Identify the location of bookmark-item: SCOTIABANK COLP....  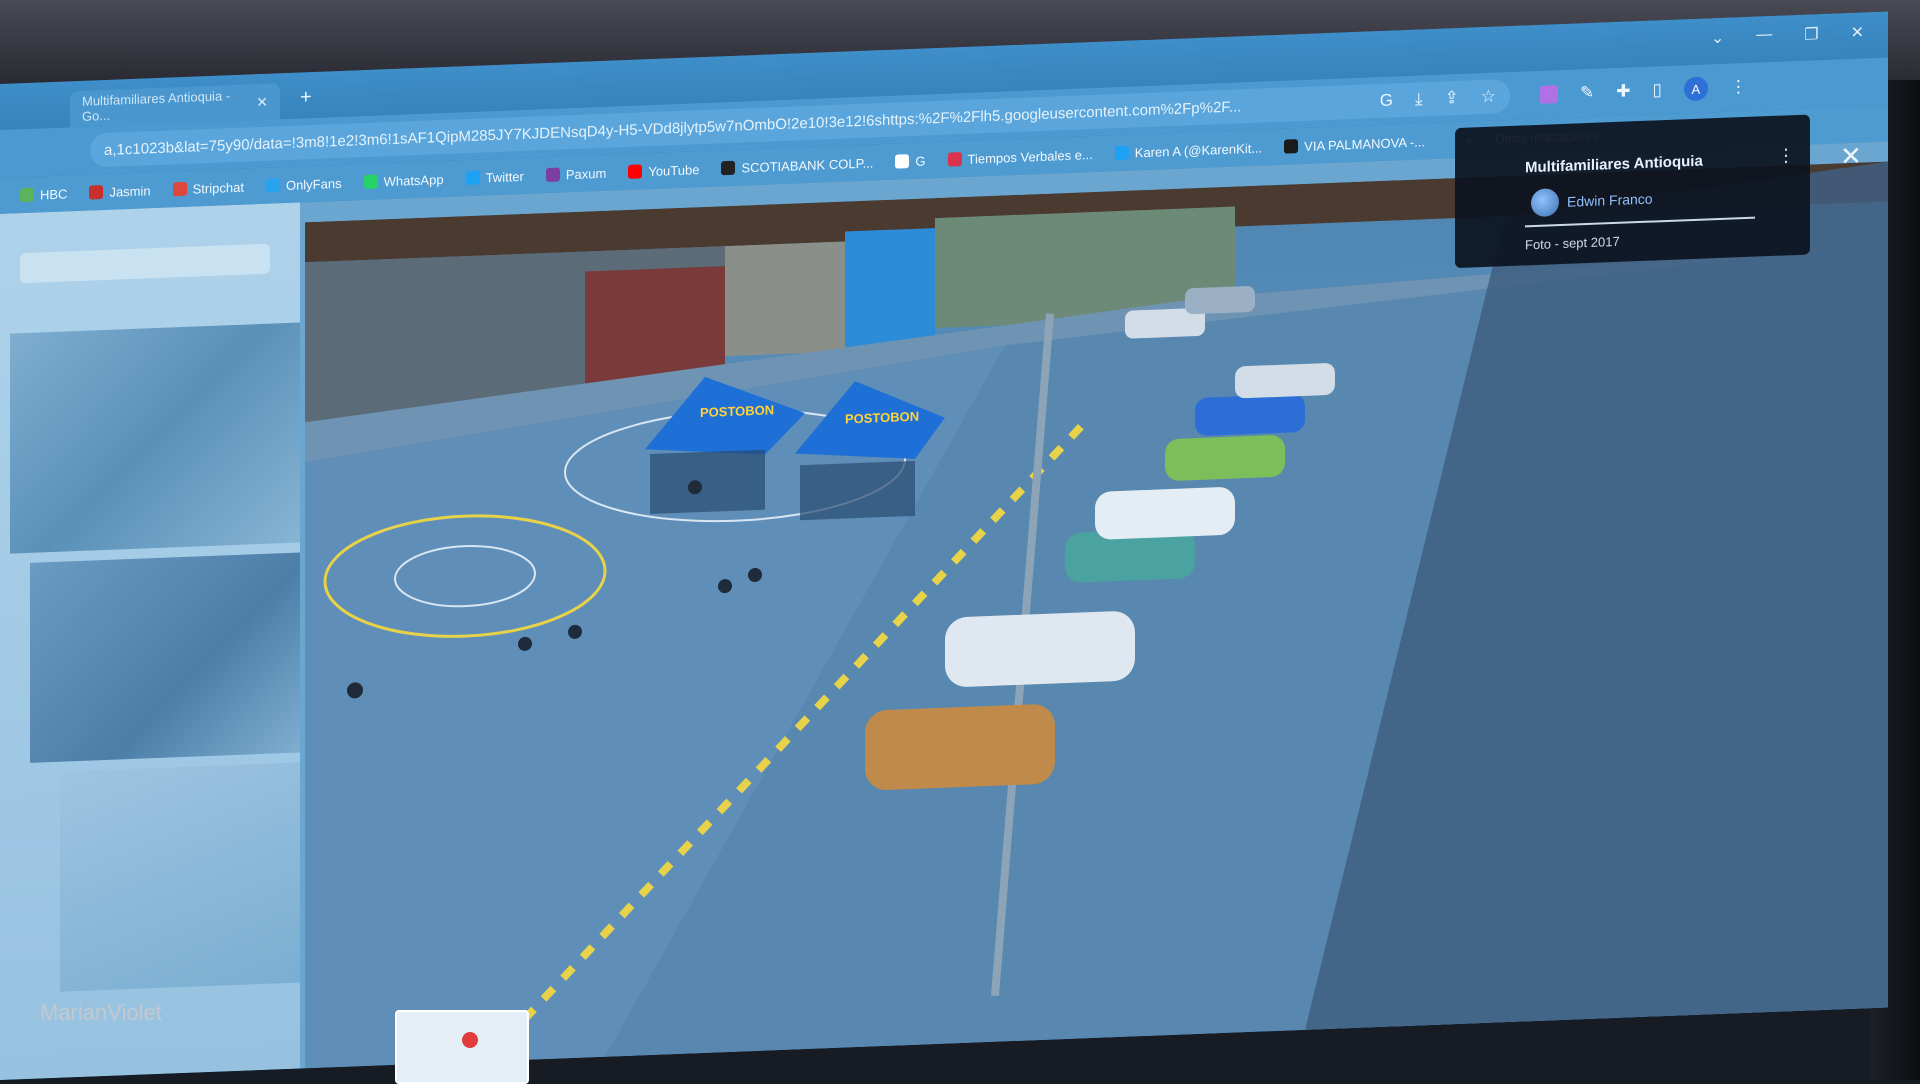
(797, 165).